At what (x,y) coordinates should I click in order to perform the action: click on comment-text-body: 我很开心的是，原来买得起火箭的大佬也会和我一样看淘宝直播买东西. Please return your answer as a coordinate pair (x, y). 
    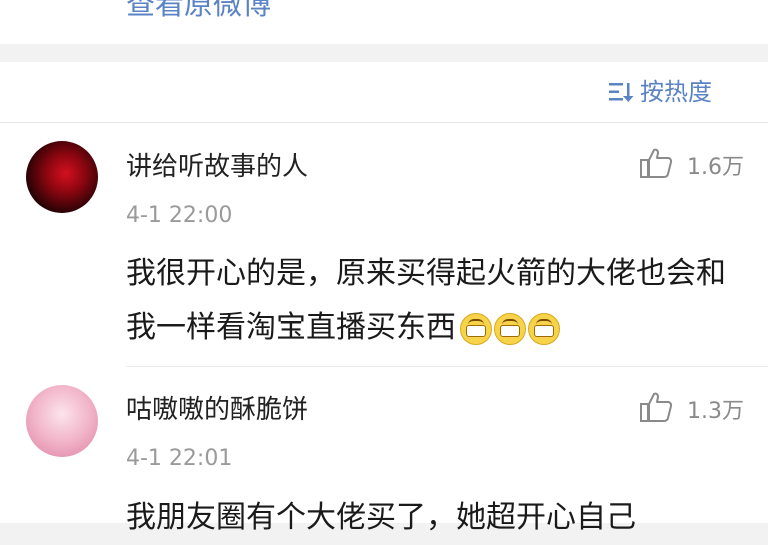
    Looking at the image, I should click on (426, 300).